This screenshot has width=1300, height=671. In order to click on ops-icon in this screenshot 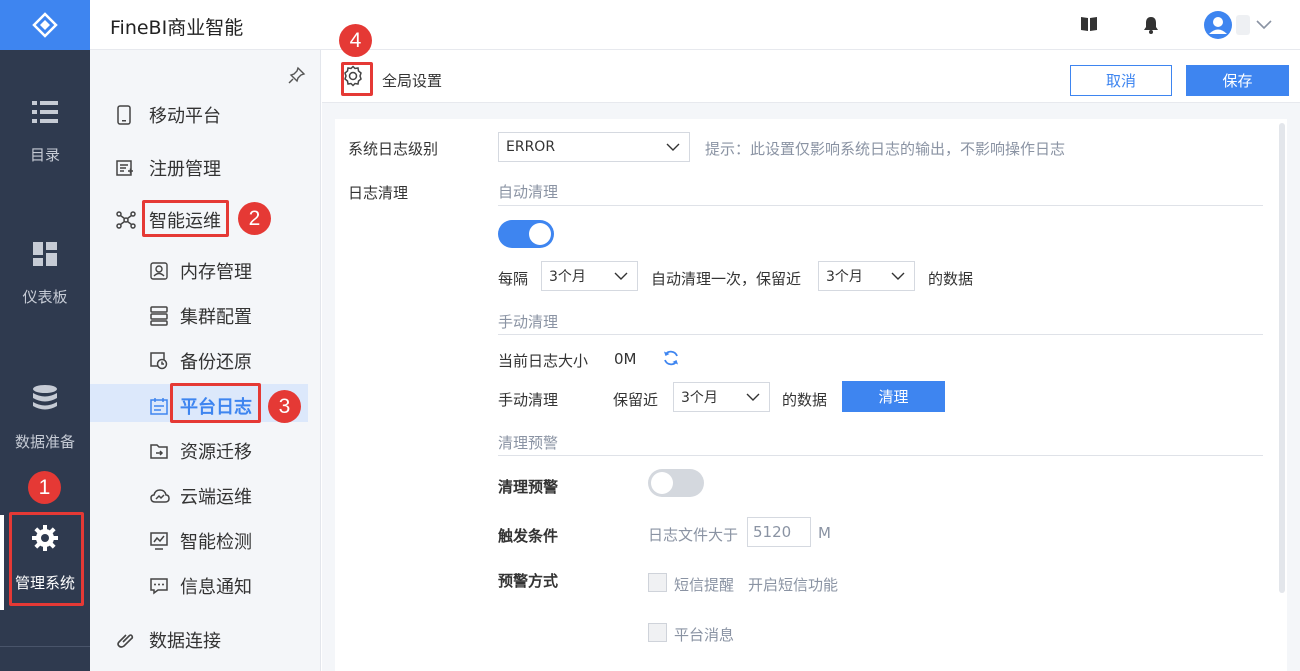, I will do `click(126, 220)`.